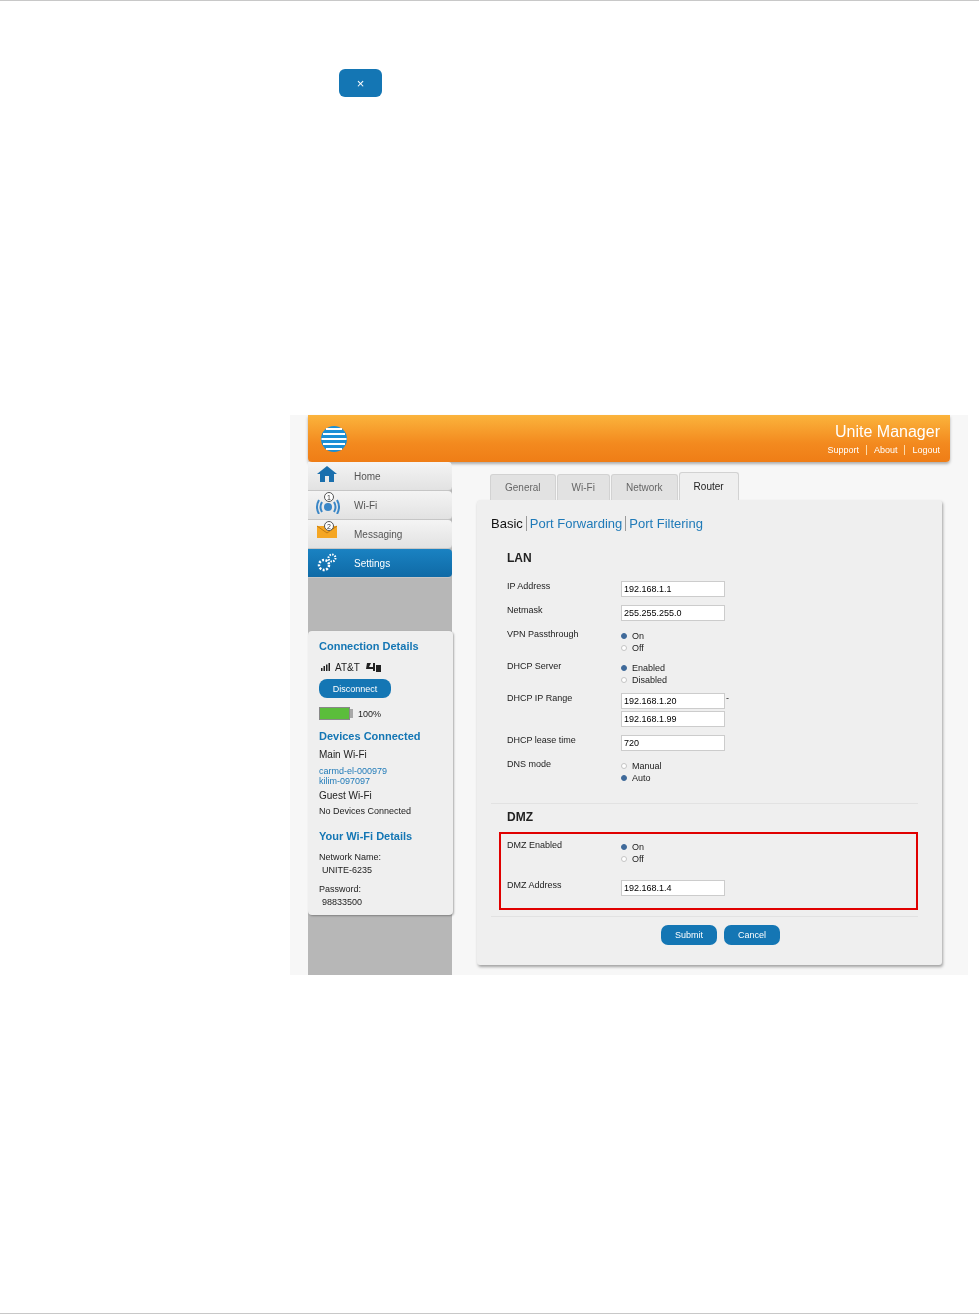  What do you see at coordinates (641, 778) in the screenshot?
I see `option-label: Auto` at bounding box center [641, 778].